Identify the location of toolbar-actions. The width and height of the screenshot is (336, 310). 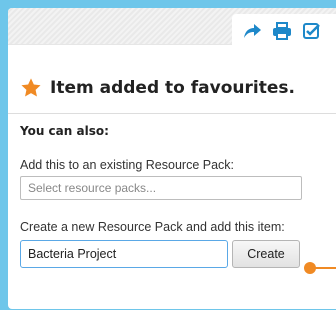
(284, 31).